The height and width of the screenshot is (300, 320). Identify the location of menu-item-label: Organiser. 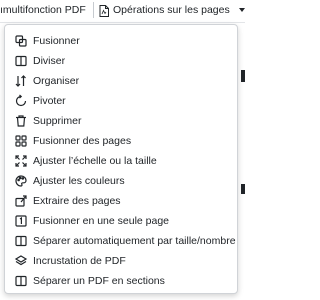
(56, 81).